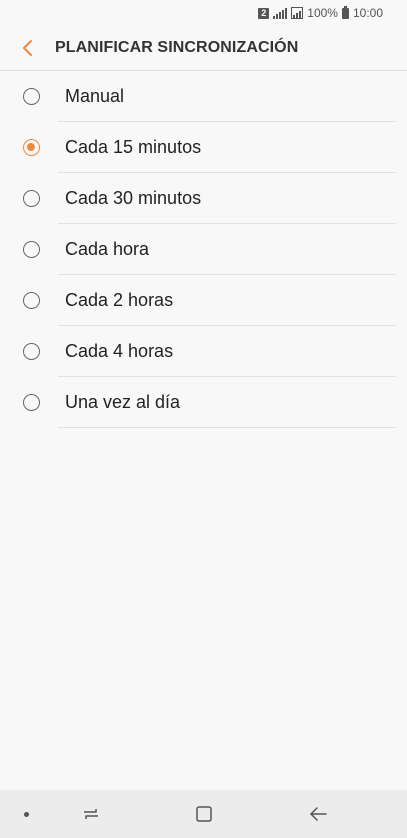  I want to click on page-title: PLANIFICAR SINCRONIZACIÓN, so click(177, 47).